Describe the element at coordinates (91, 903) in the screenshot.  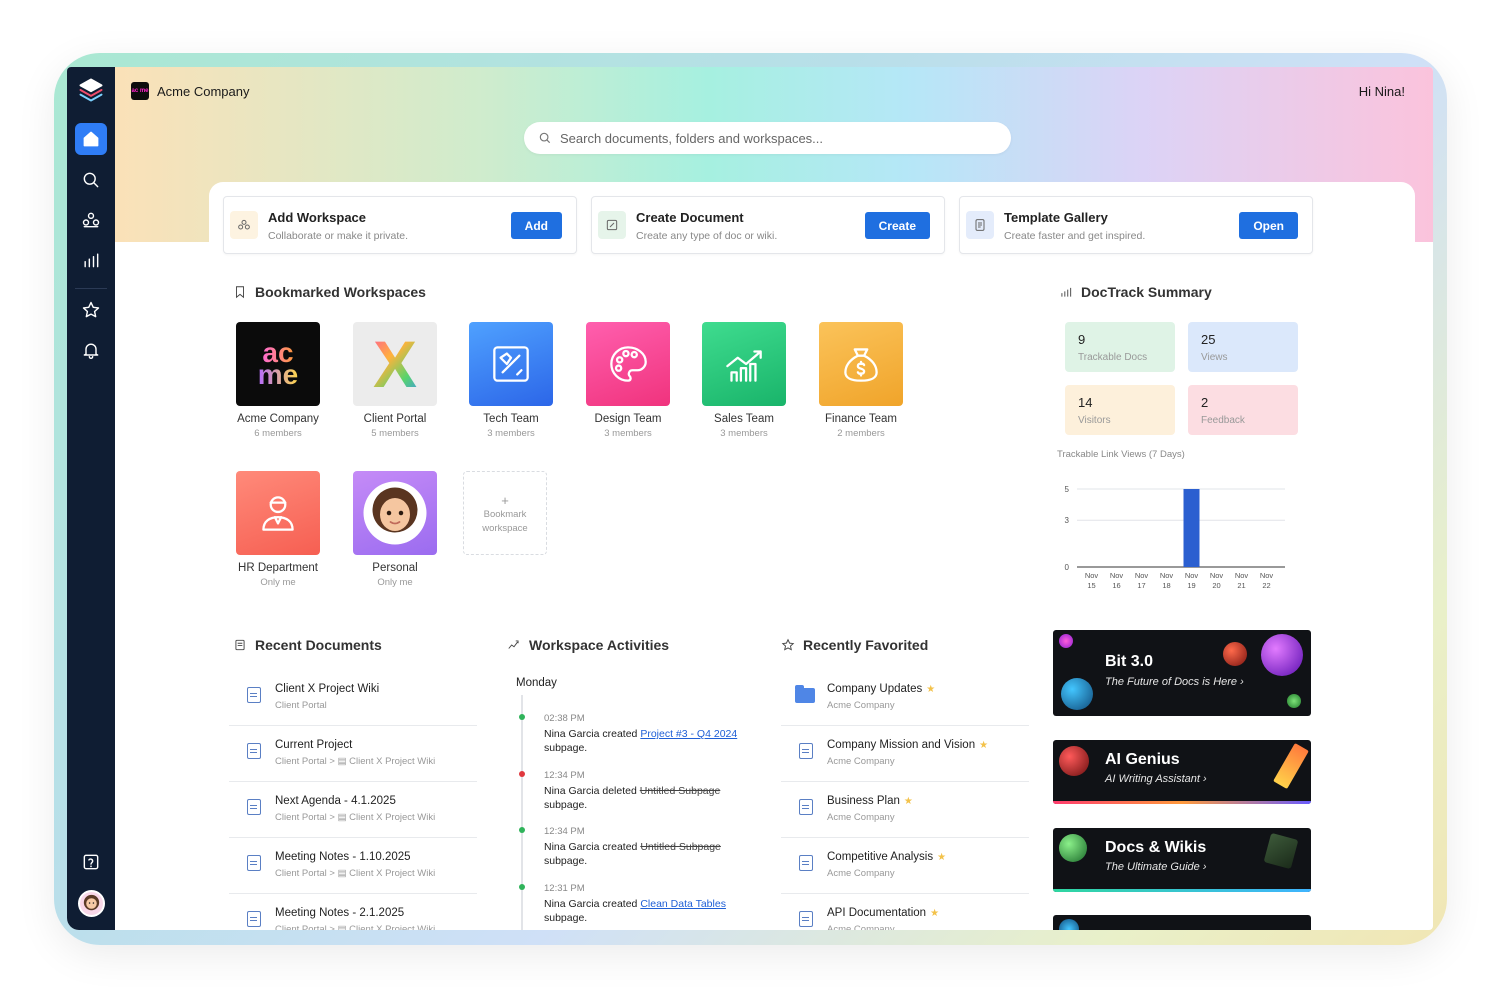
I see `avatar` at that location.